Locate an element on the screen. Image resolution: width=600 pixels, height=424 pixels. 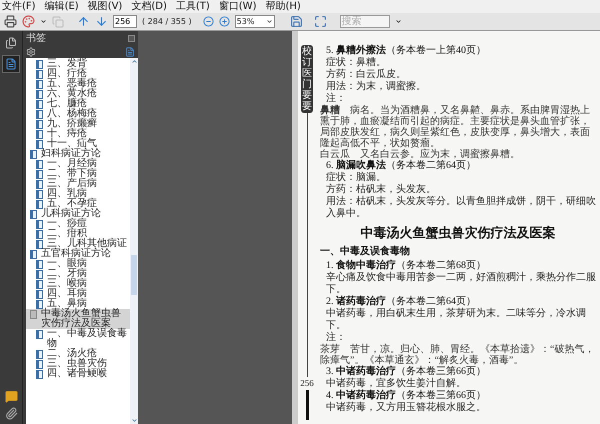
entry-title: 1. 食物中毒治疗（务本卷二第68页） is located at coordinates (406, 266).